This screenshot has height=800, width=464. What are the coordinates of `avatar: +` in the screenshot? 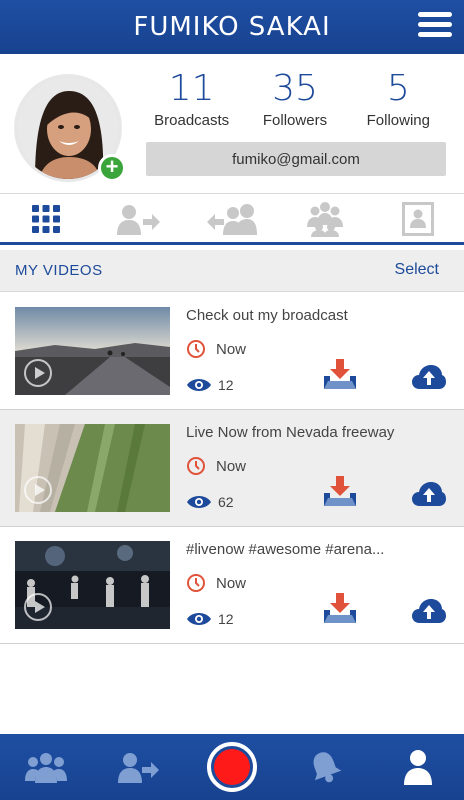 It's located at (70, 128).